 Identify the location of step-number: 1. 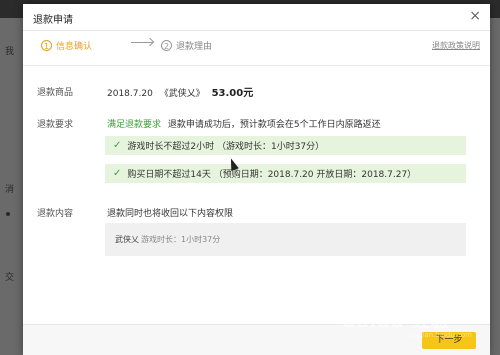
(46, 45).